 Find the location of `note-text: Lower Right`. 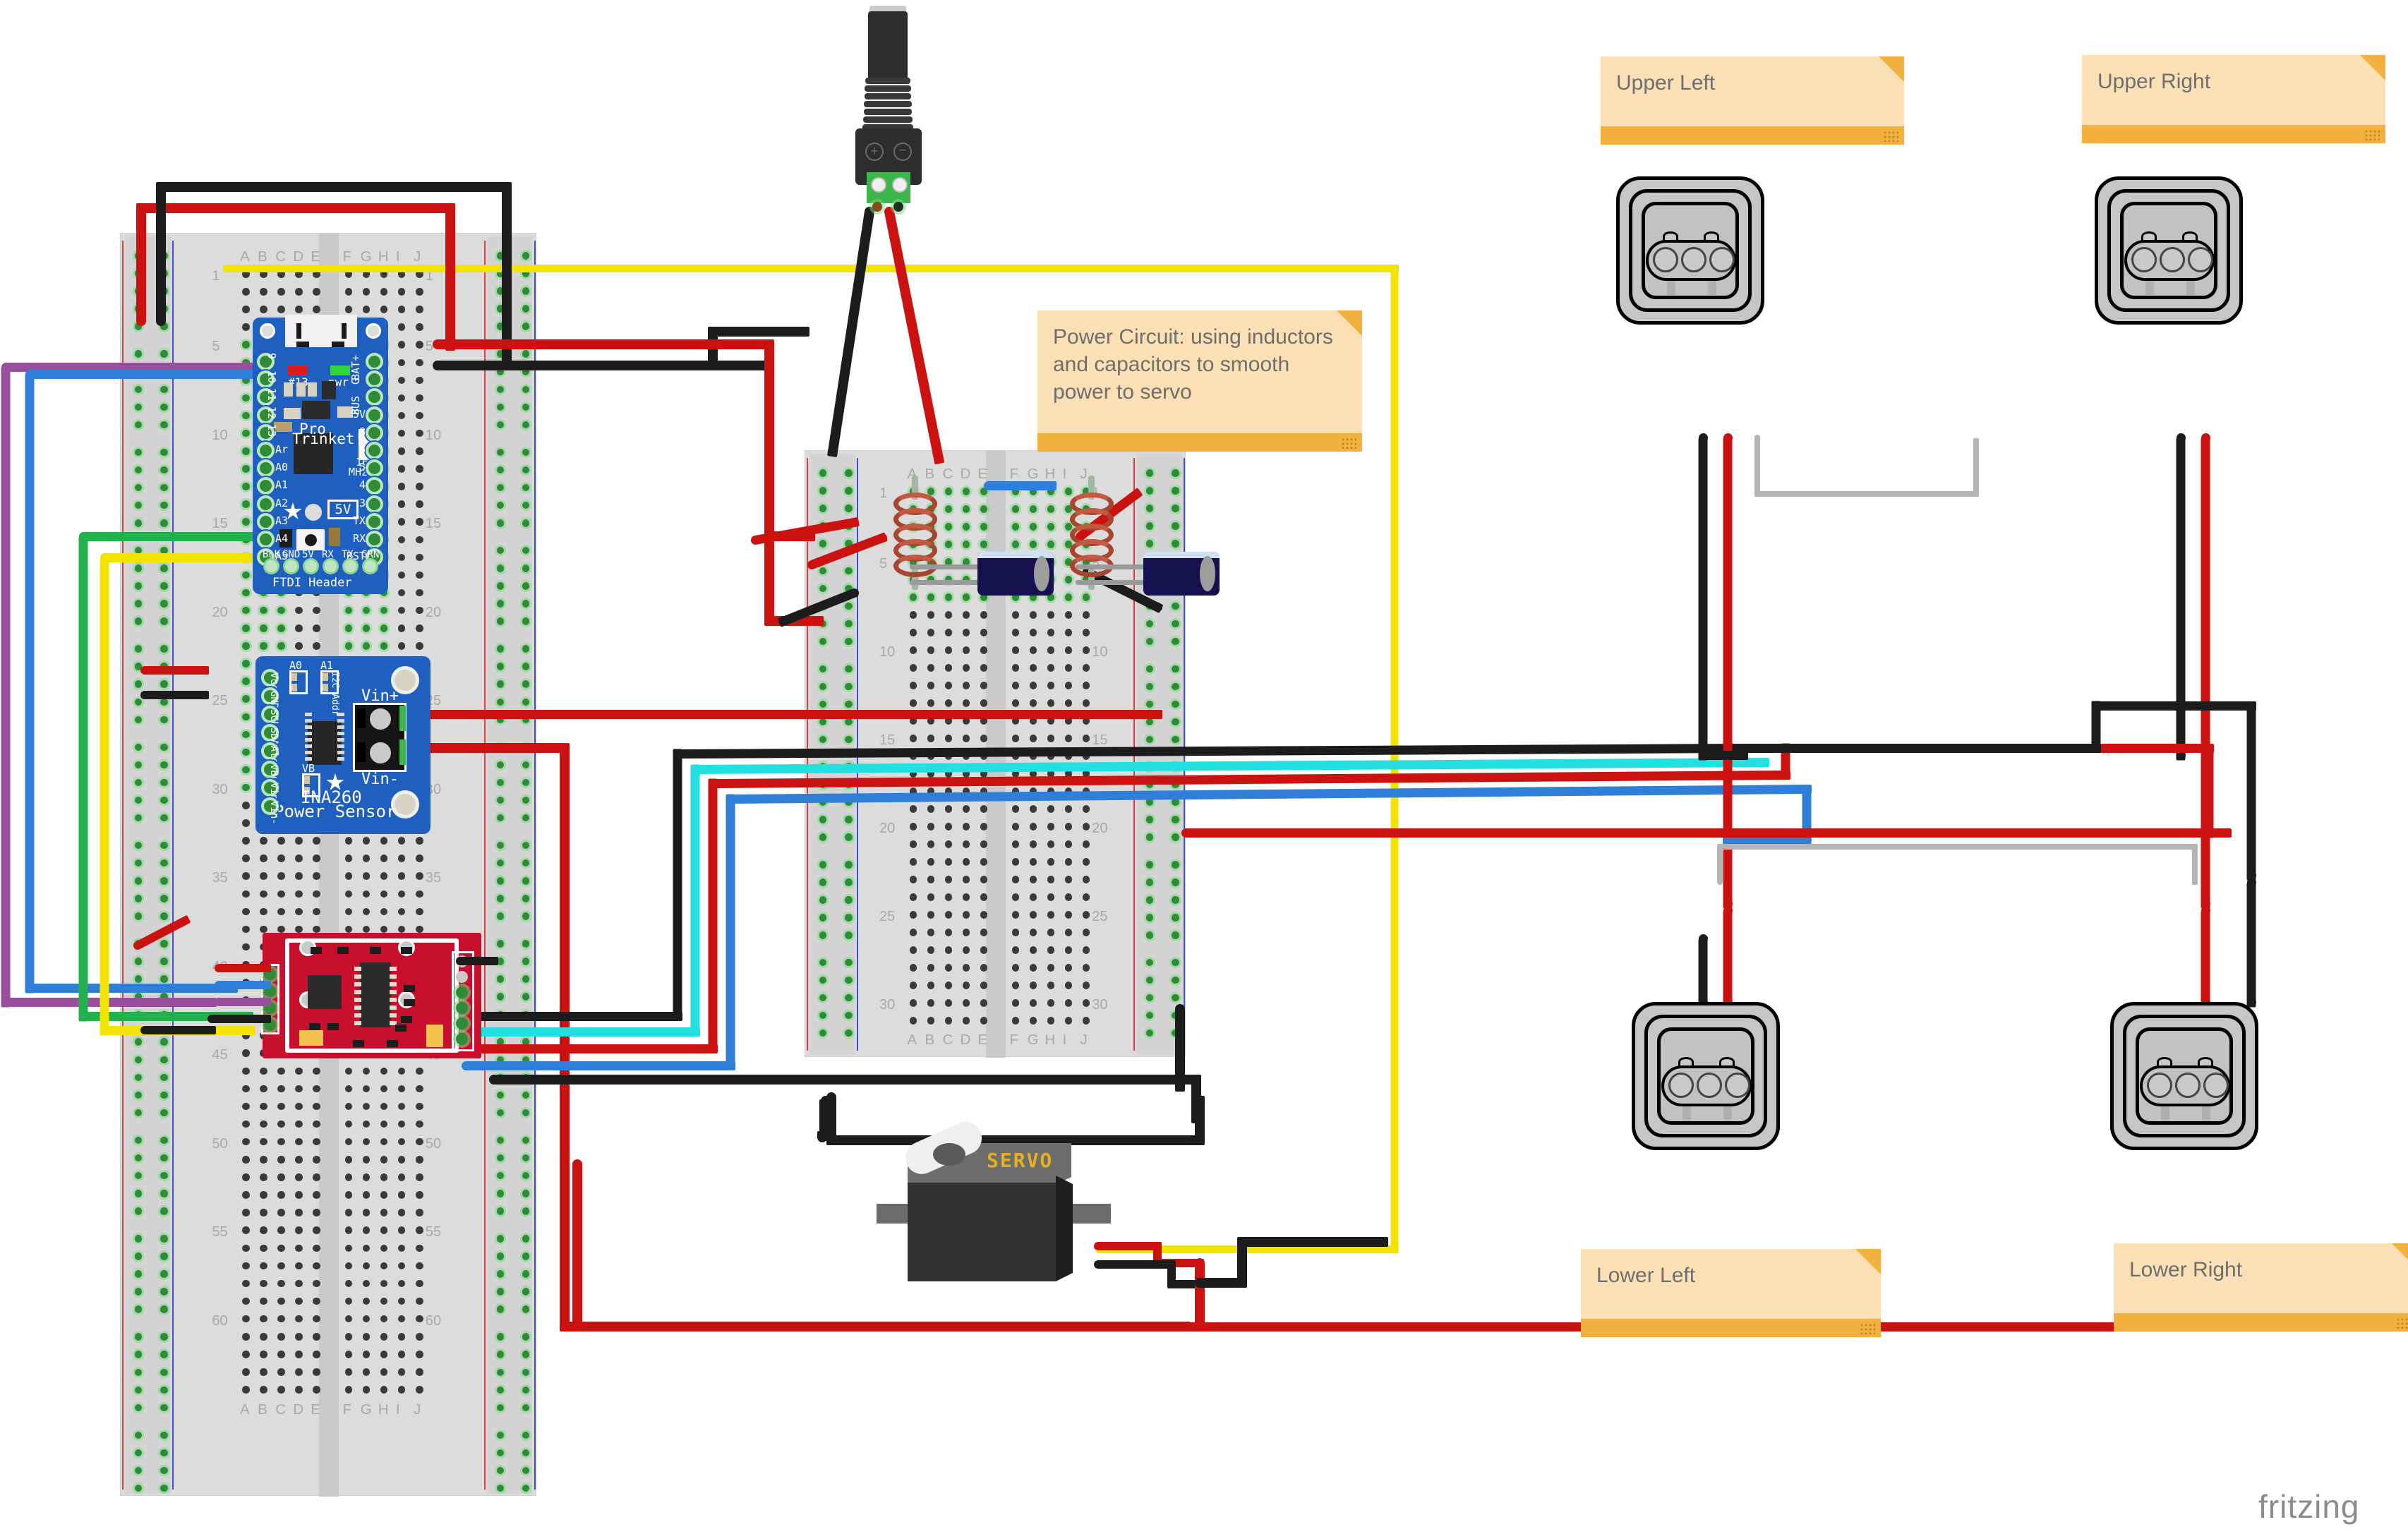

note-text: Lower Right is located at coordinates (2186, 1269).